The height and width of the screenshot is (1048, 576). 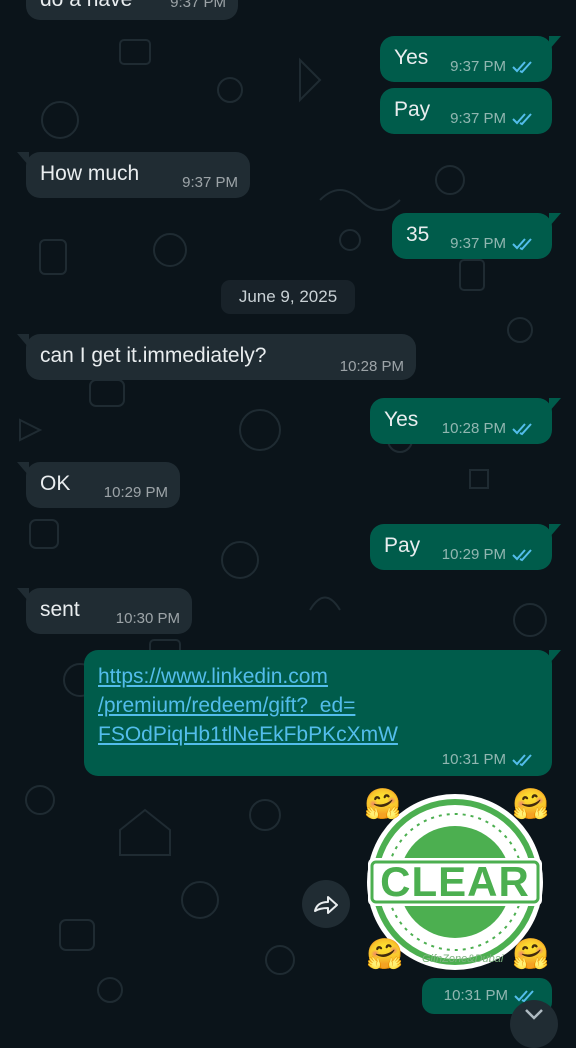 I want to click on message-incoming: can I get it.immediately? 10:28 PM, so click(x=216, y=357).